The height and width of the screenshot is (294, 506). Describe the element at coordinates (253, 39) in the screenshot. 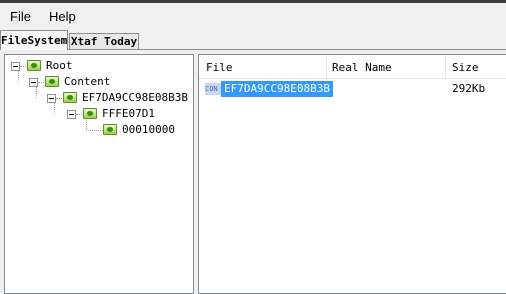

I see `tab-strip: FileSystem Xtaf Today` at that location.